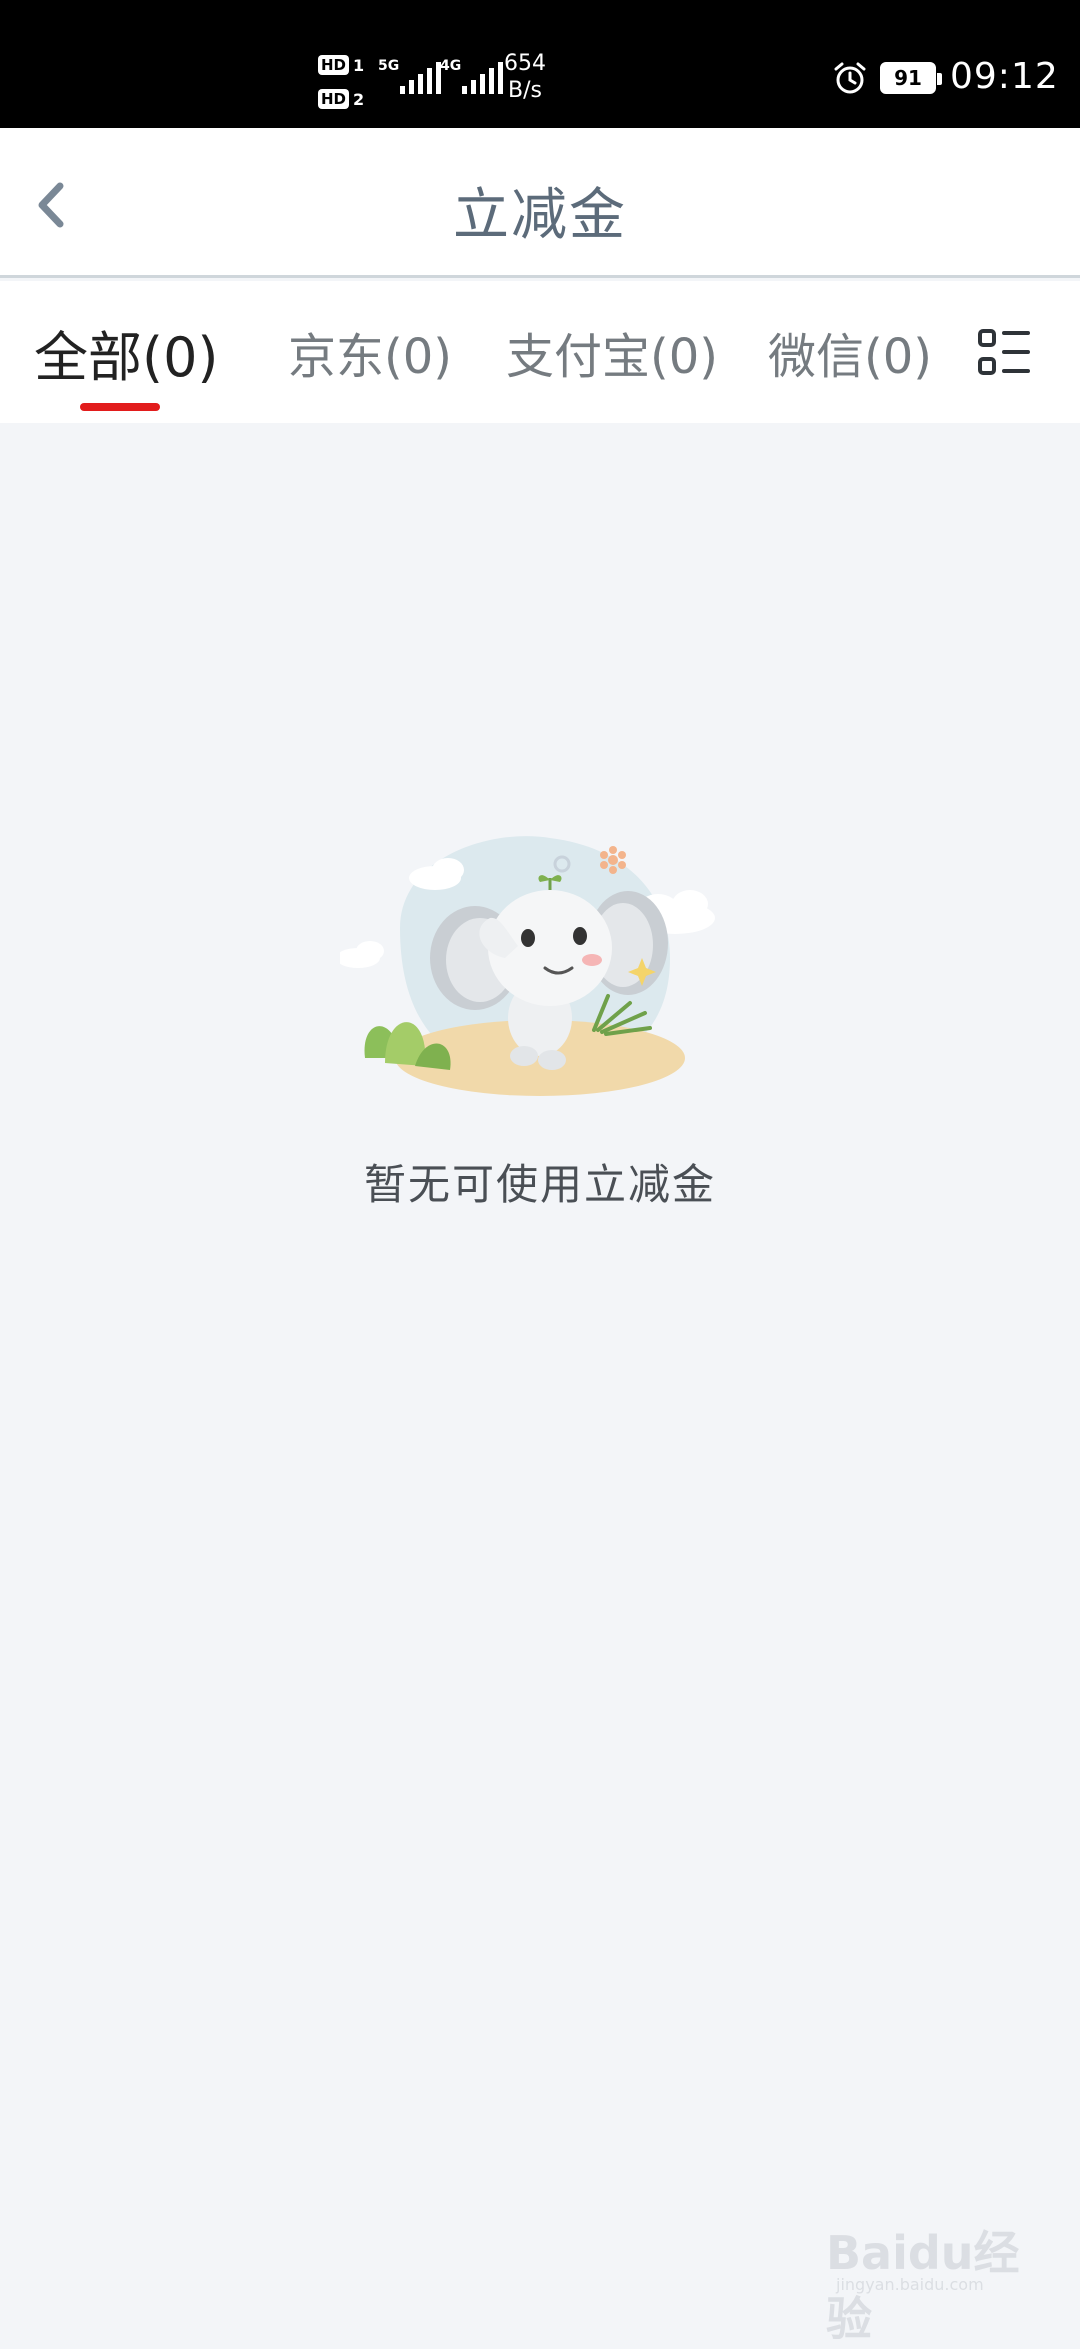 This screenshot has height=2349, width=1080. Describe the element at coordinates (910, 2284) in the screenshot. I see `watermark-url: jingyan.baidu.com` at that location.